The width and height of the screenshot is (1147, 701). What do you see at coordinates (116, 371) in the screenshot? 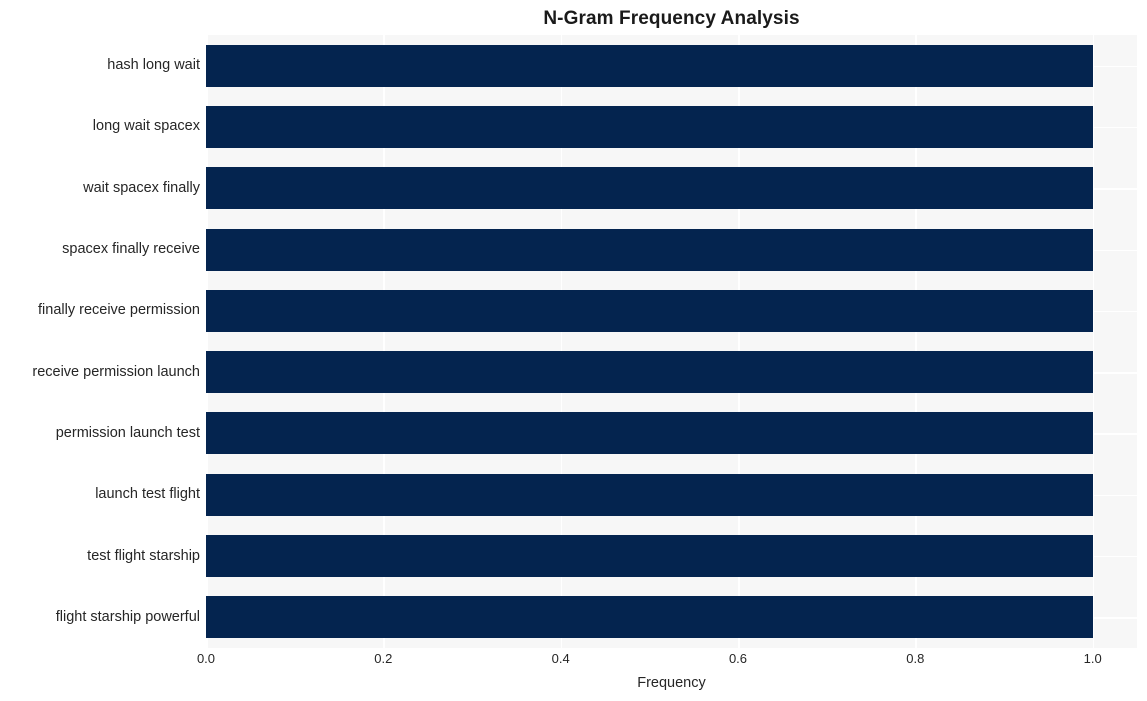
I see `y-axis-tick-label: receive permission launch` at bounding box center [116, 371].